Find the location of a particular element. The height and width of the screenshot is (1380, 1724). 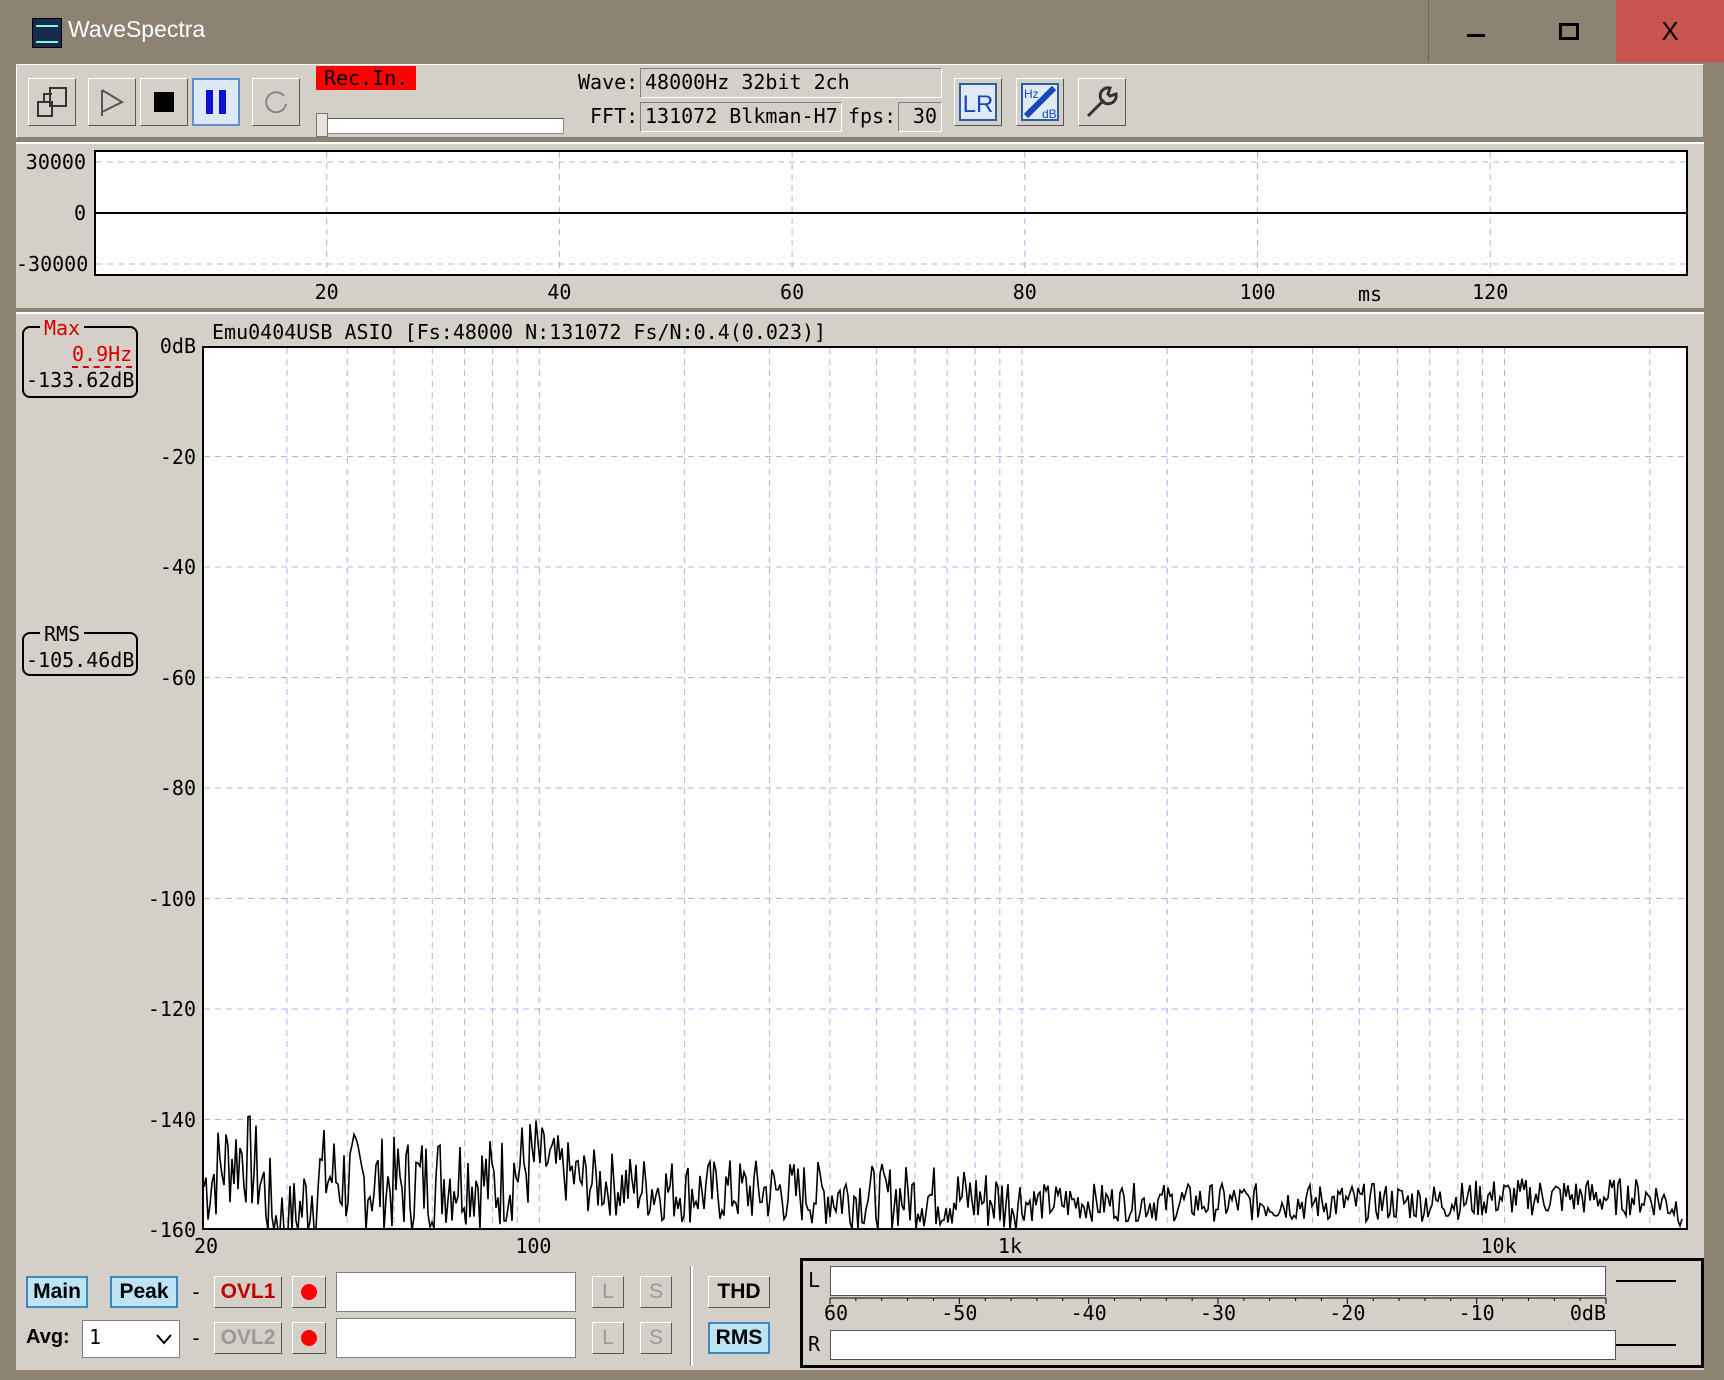

rms-button: RMS is located at coordinates (739, 1338).